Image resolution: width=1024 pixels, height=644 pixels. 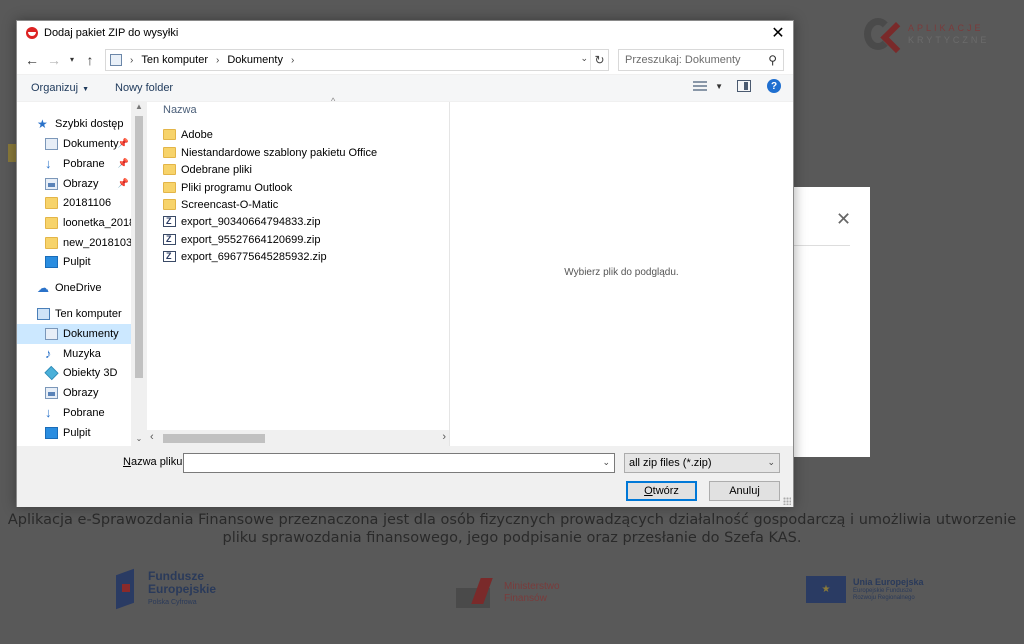 What do you see at coordinates (48, 412) in the screenshot?
I see `download-icon: ↓` at bounding box center [48, 412].